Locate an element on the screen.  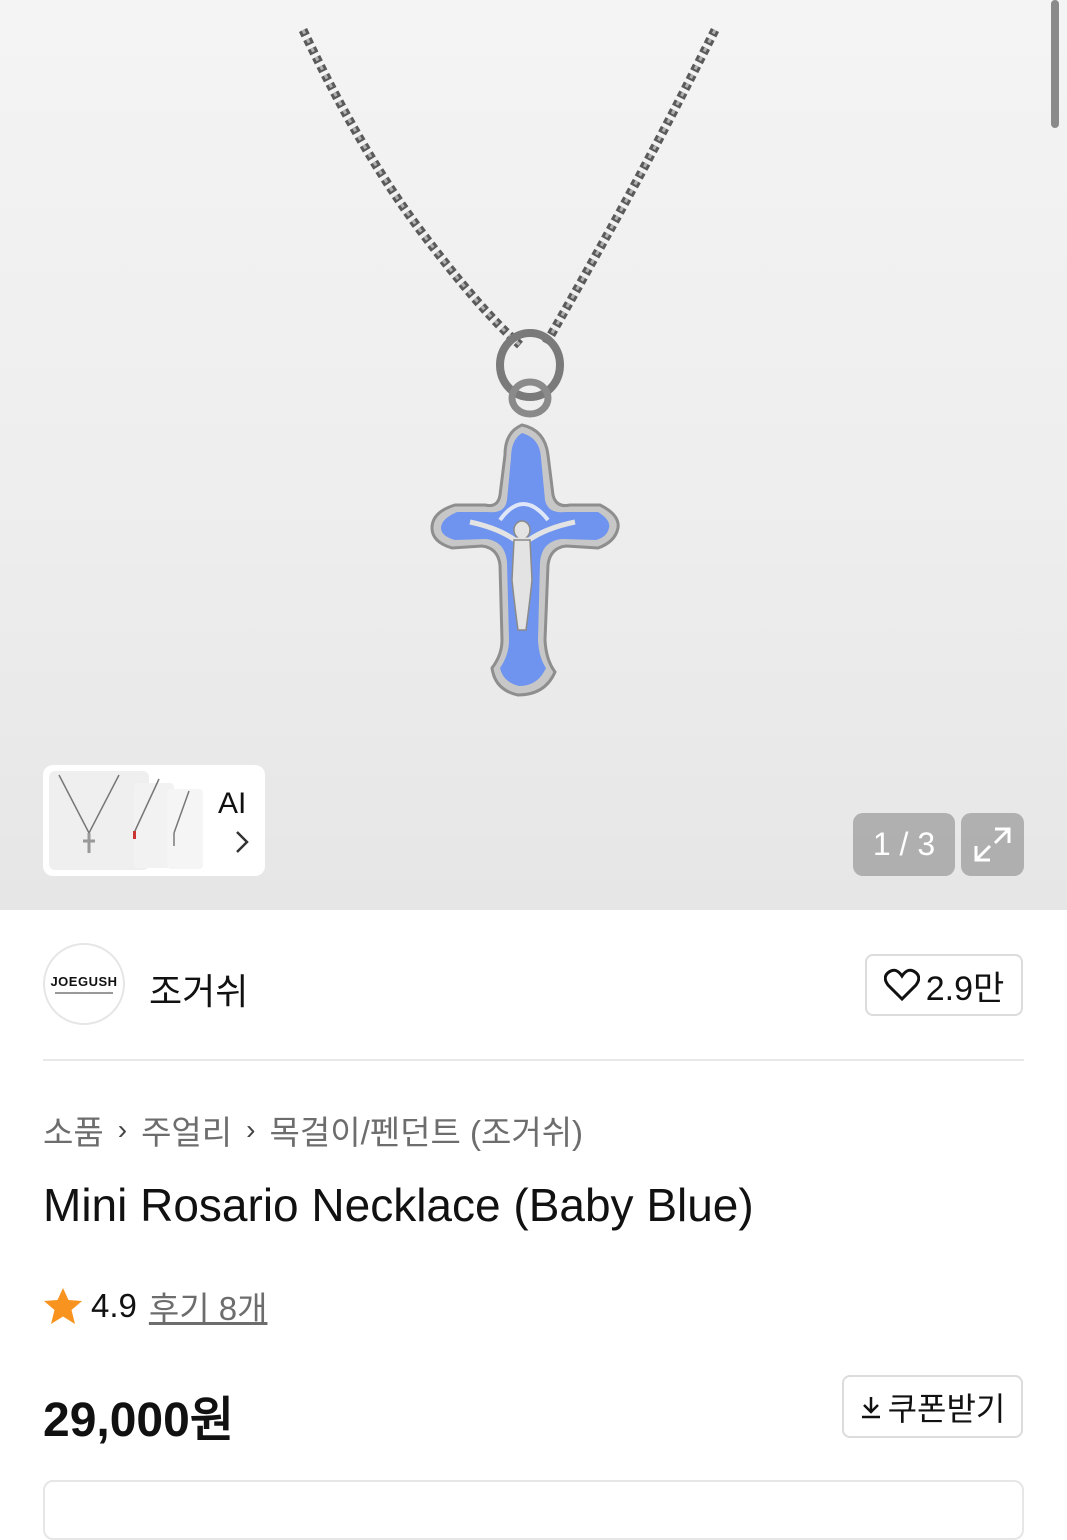
image-counter: 1 / 3 is located at coordinates (904, 844).